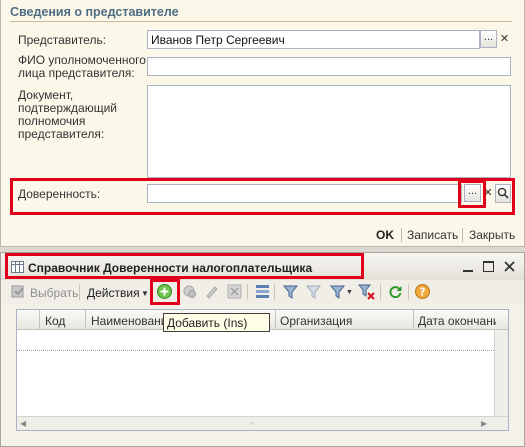 The width and height of the screenshot is (525, 447). I want to click on column-name: Наименование, so click(127, 321).